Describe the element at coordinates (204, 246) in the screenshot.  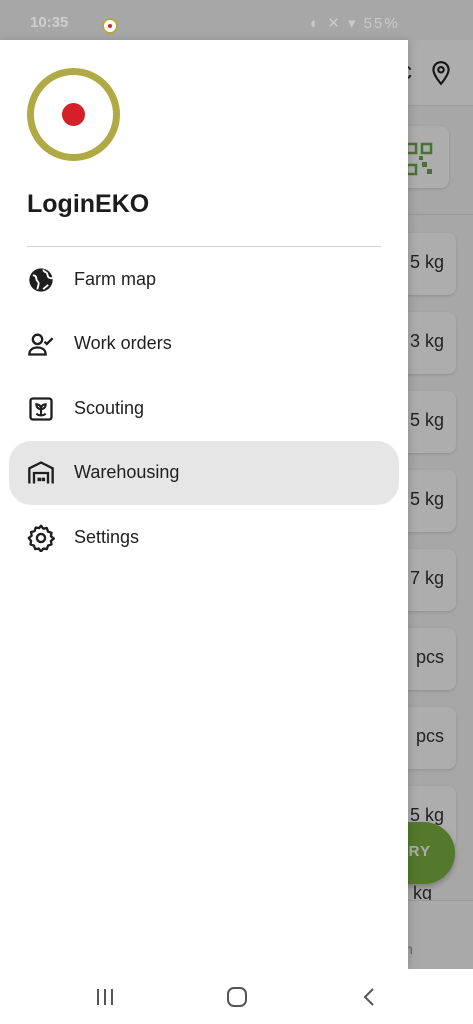
I see `drawer-divider` at that location.